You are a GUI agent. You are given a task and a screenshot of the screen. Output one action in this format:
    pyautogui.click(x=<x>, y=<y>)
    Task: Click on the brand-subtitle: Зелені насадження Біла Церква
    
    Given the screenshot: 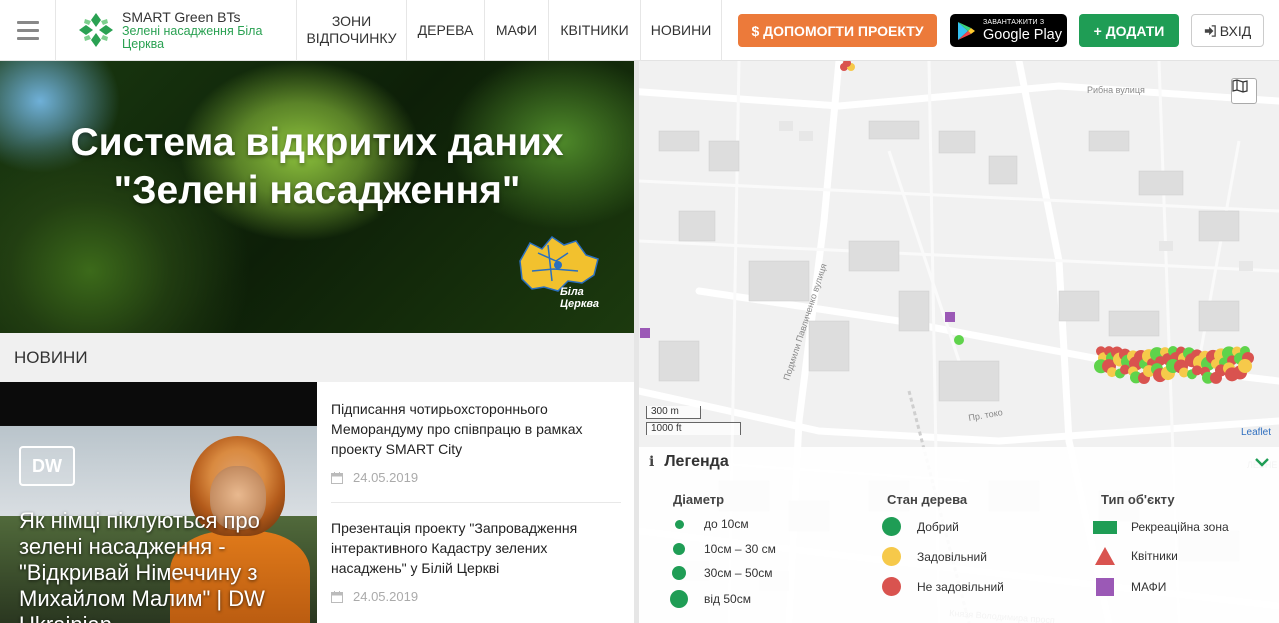 What is the action you would take?
    pyautogui.click(x=192, y=37)
    